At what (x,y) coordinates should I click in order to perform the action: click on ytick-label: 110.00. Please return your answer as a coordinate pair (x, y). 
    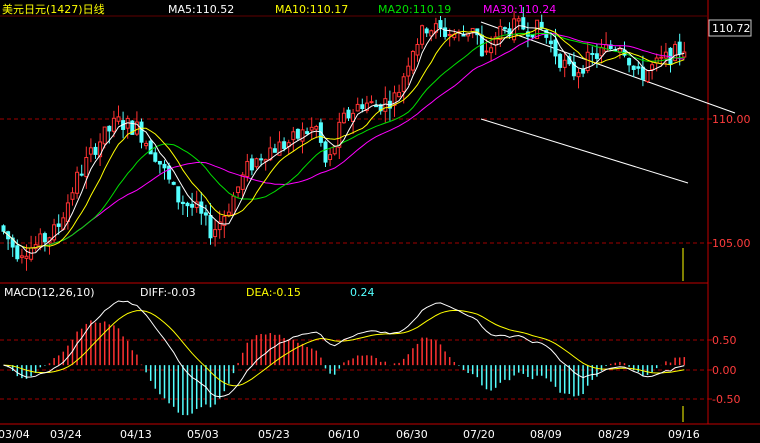
    Looking at the image, I should click on (731, 119).